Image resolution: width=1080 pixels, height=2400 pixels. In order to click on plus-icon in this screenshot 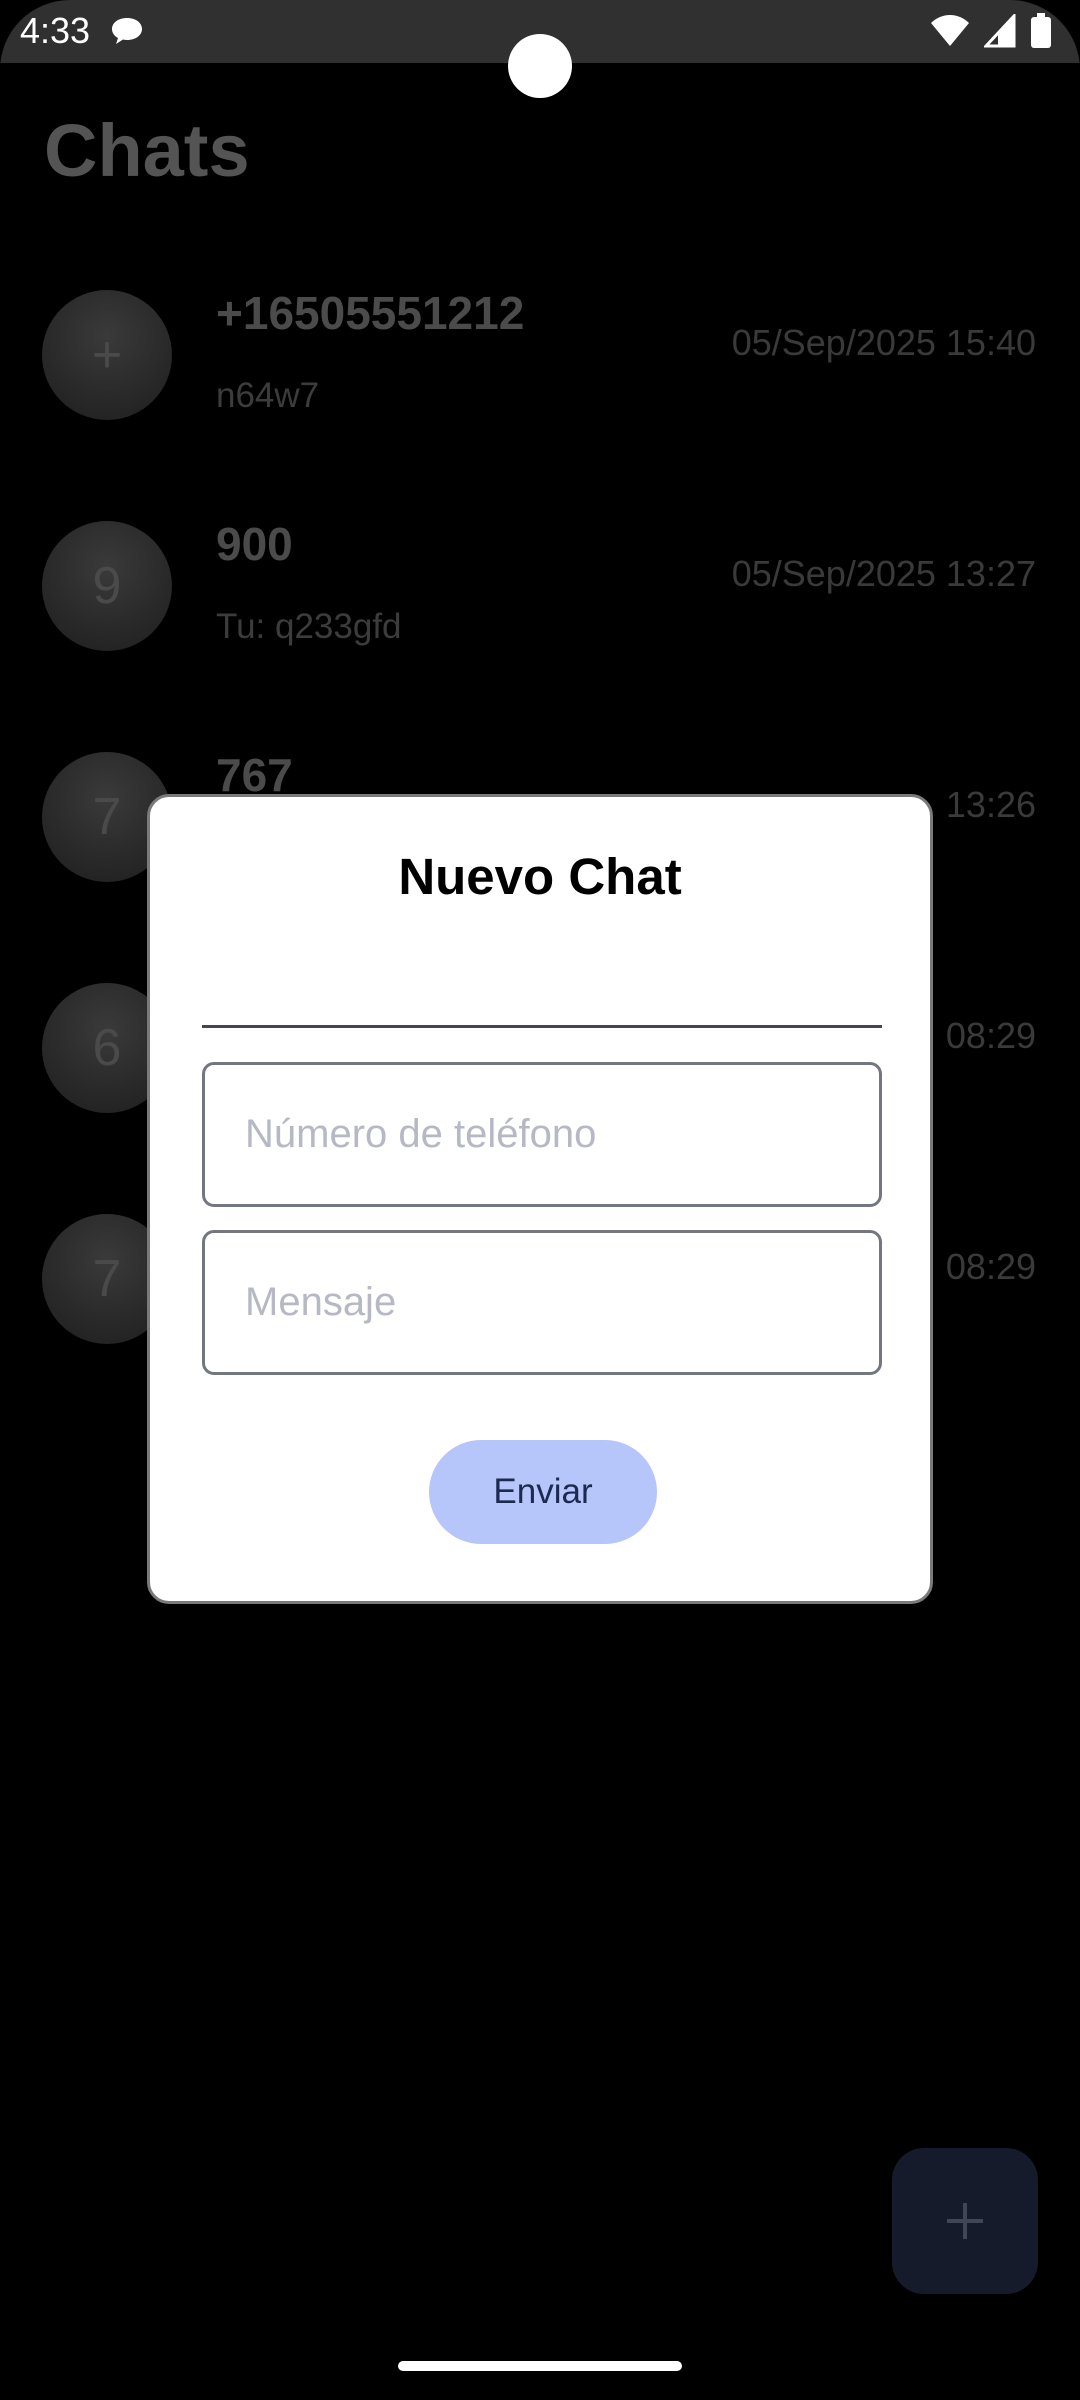, I will do `click(965, 2221)`.